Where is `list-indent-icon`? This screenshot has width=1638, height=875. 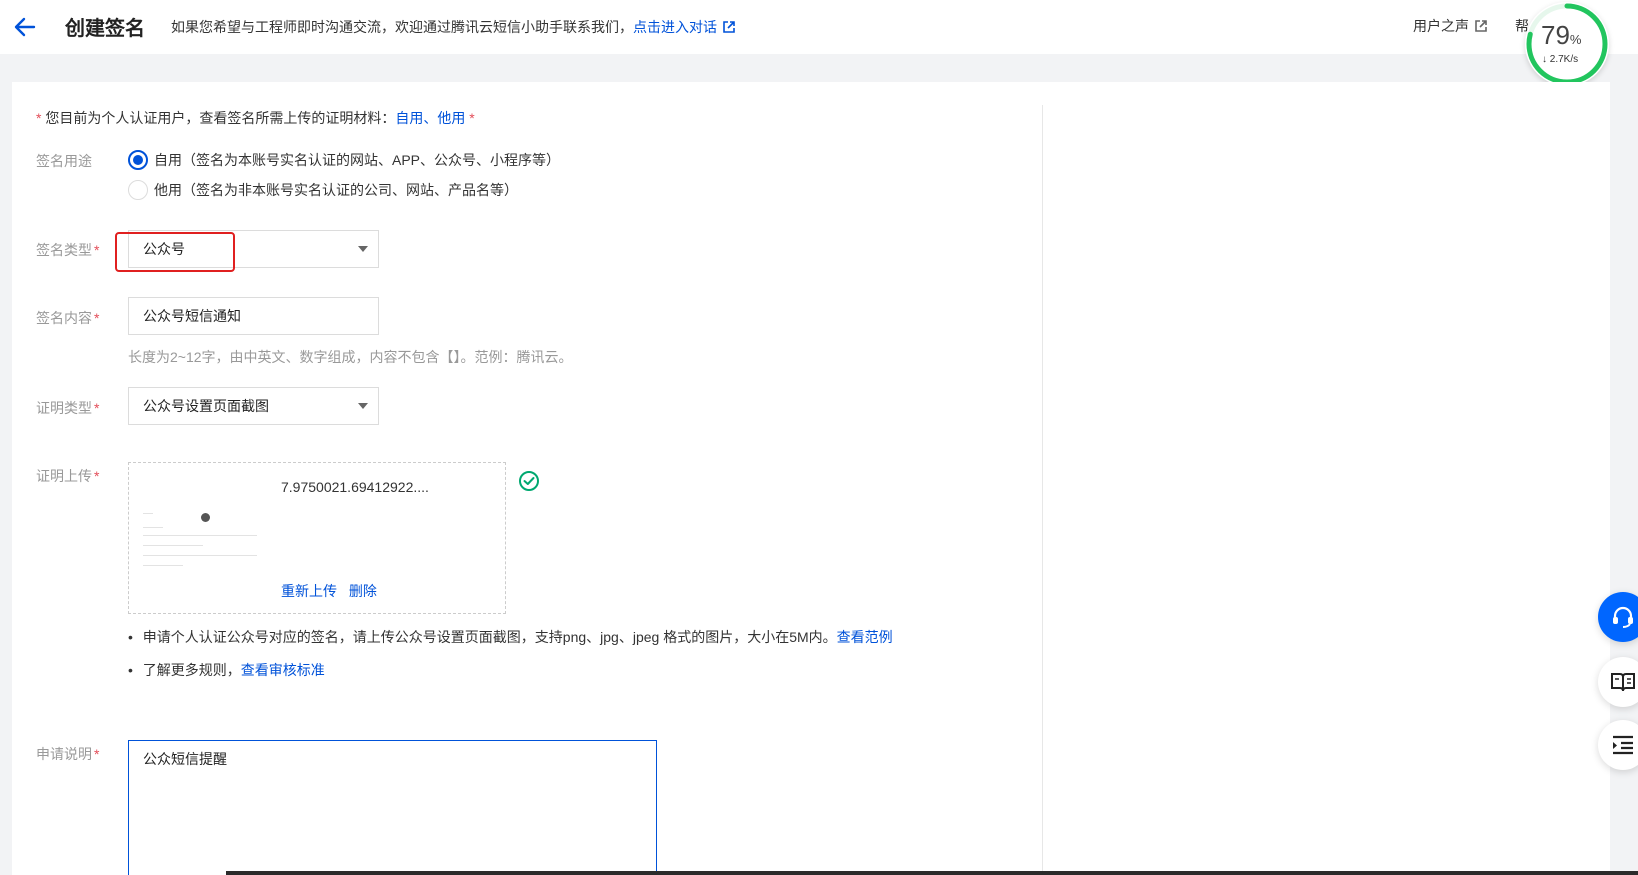 list-indent-icon is located at coordinates (1623, 745).